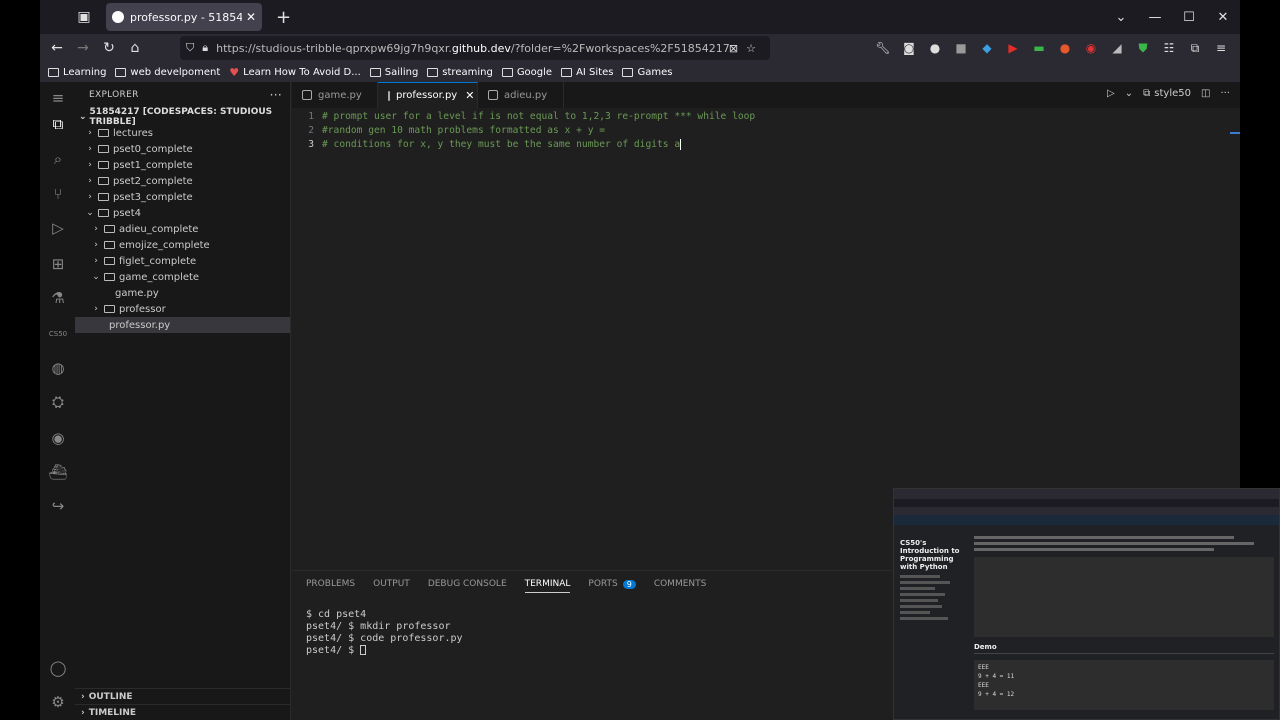  Describe the element at coordinates (182, 277) in the screenshot. I see `tree-folder: ⌄ game_complete` at that location.